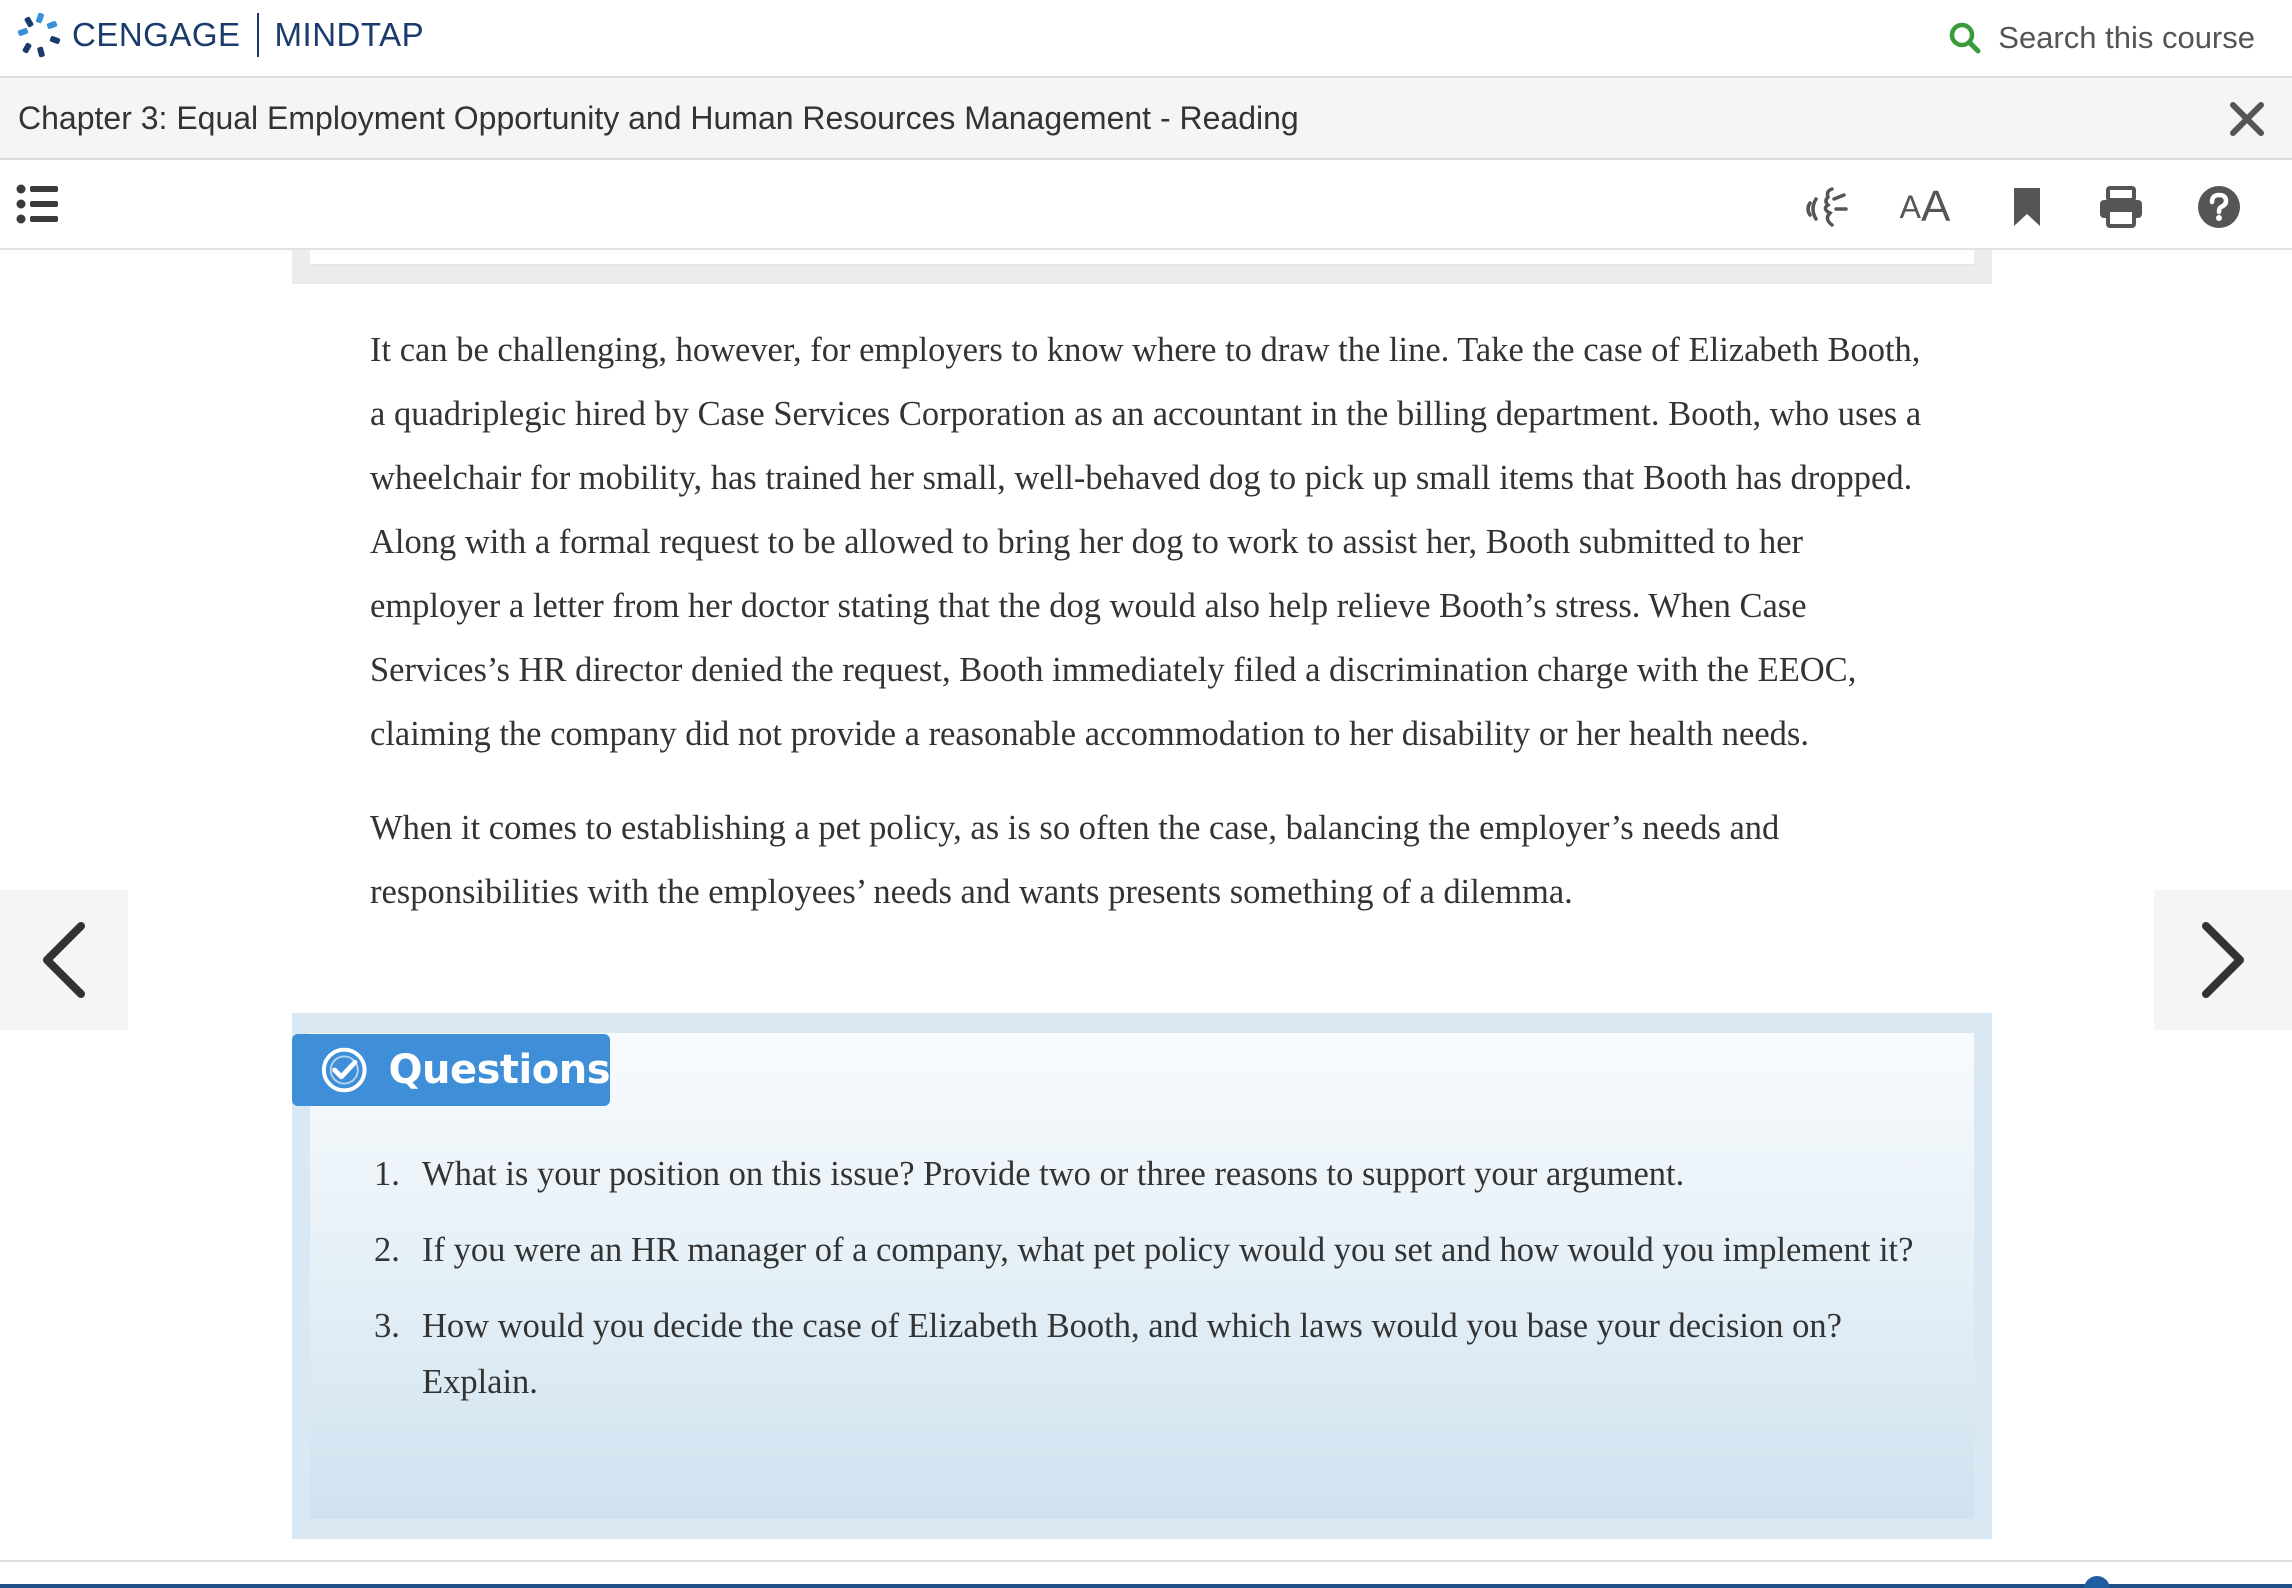  Describe the element at coordinates (1146, 205) in the screenshot. I see `reader-toolbar: A A` at that location.